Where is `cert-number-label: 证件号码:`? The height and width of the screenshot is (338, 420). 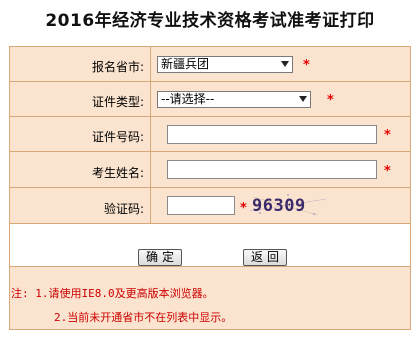 cert-number-label: 证件号码: is located at coordinates (117, 137).